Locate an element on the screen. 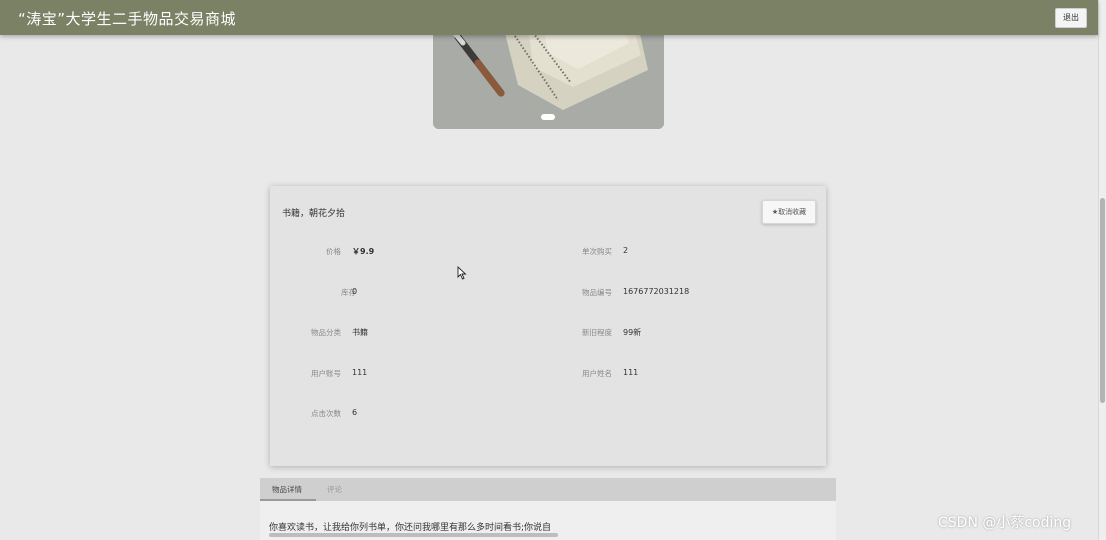  item-number-label: 物品编号 is located at coordinates (597, 292).